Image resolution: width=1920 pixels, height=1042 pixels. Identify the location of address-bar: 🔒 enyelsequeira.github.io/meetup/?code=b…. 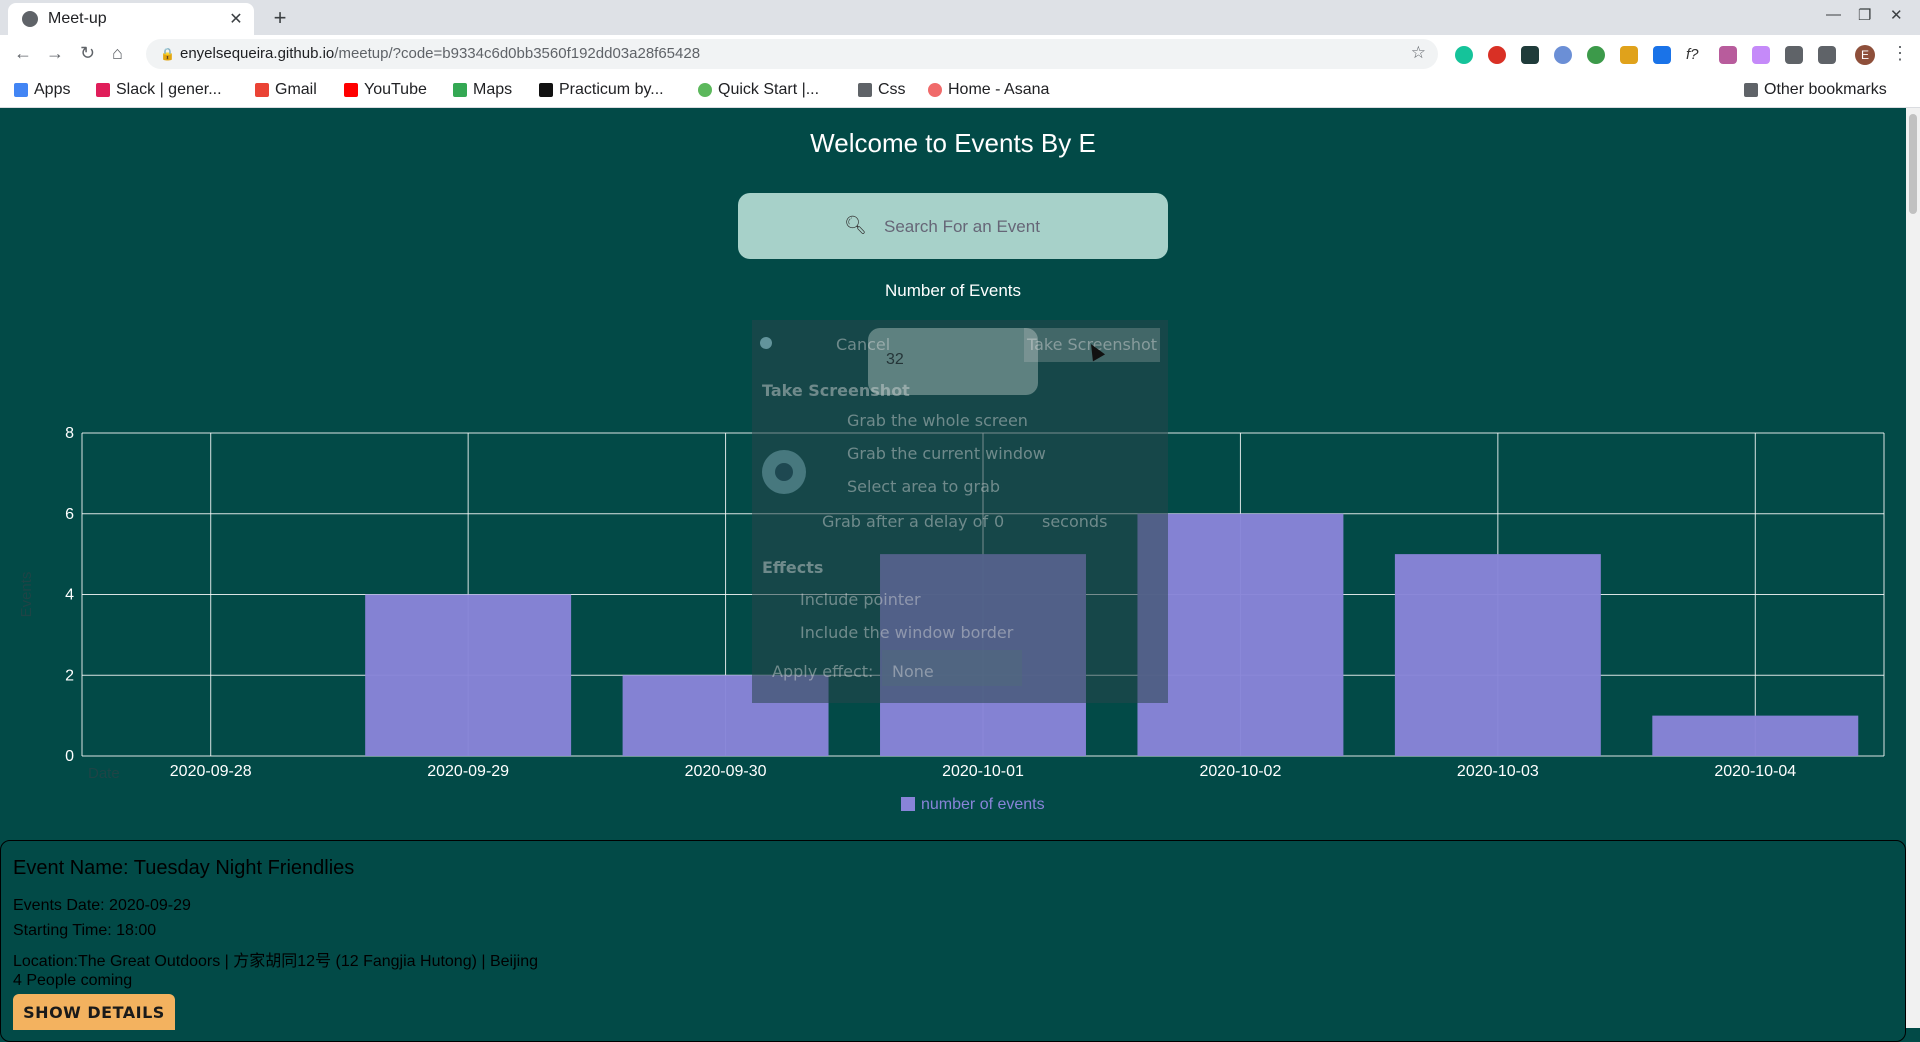
(792, 54).